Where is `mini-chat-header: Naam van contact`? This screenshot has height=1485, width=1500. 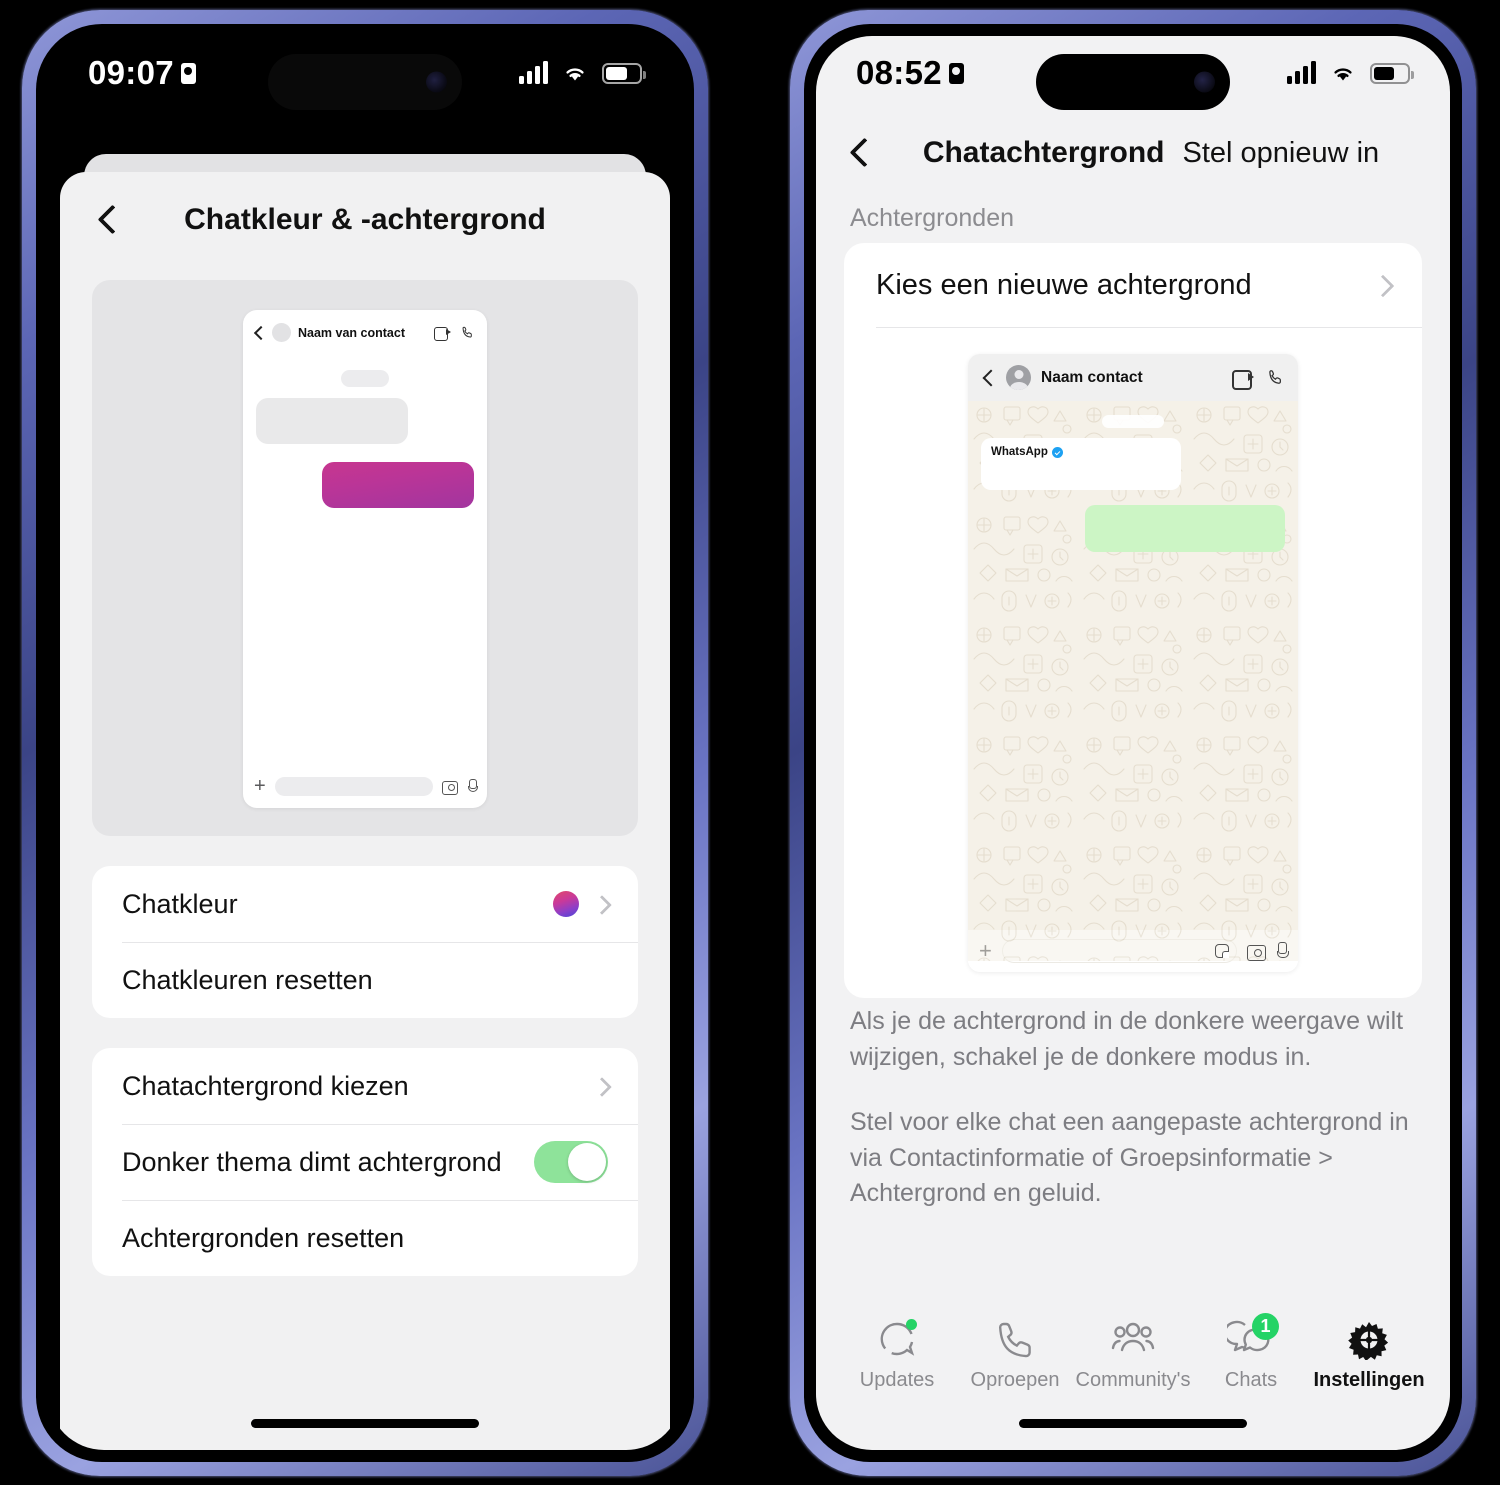
mini-chat-header: Naam van contact is located at coordinates (365, 331).